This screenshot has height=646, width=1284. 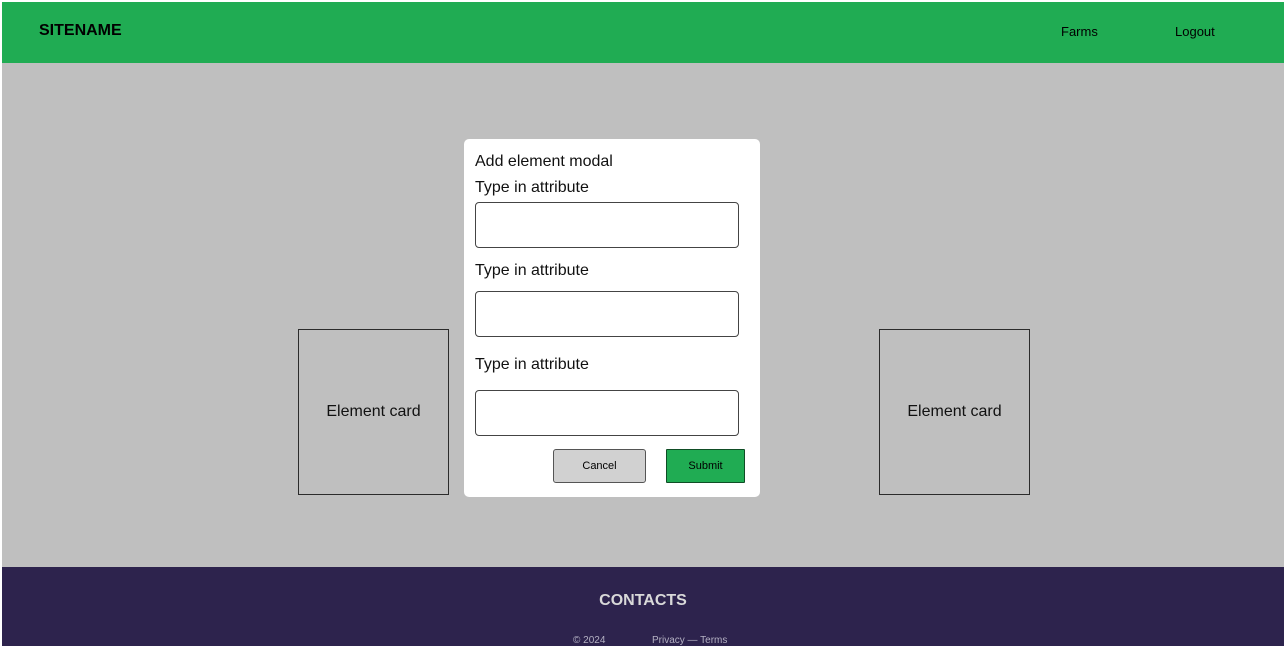 I want to click on attribute-label-2: Type in attribute, so click(x=532, y=270).